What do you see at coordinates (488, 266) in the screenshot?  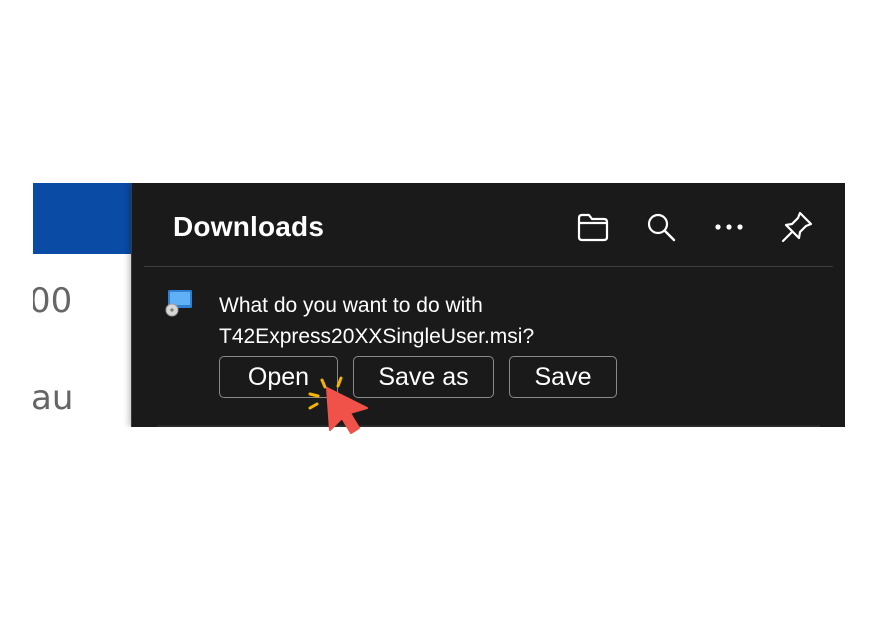 I see `header-divider` at bounding box center [488, 266].